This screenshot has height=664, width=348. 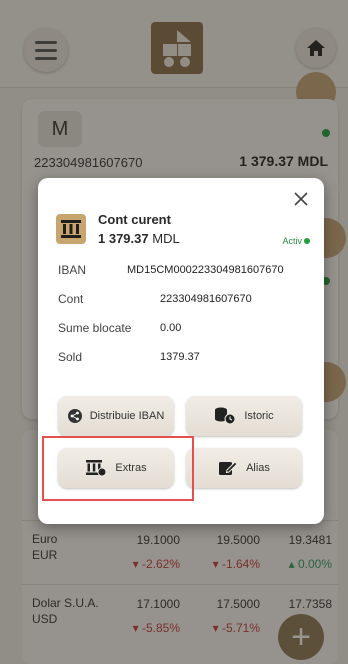 I want to click on blocked-amount-label: Sume blocate, so click(x=95, y=328).